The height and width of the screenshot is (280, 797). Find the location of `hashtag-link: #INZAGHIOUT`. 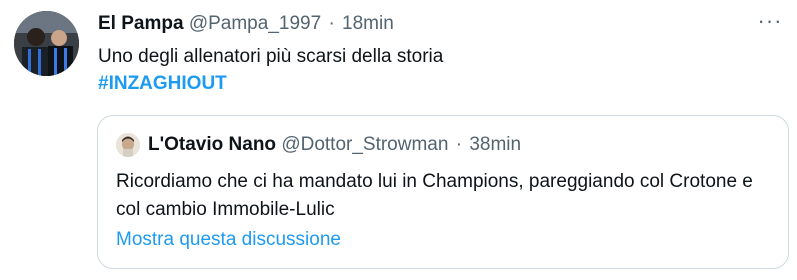

hashtag-link: #INZAGHIOUT is located at coordinates (270, 83).